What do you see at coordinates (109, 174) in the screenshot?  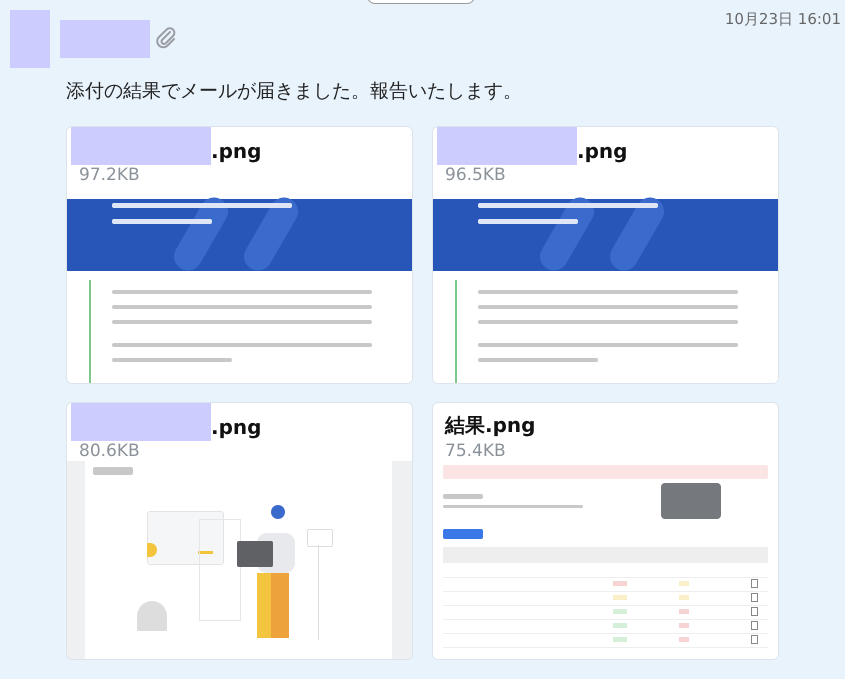 I see `file-size: 97.2KB` at bounding box center [109, 174].